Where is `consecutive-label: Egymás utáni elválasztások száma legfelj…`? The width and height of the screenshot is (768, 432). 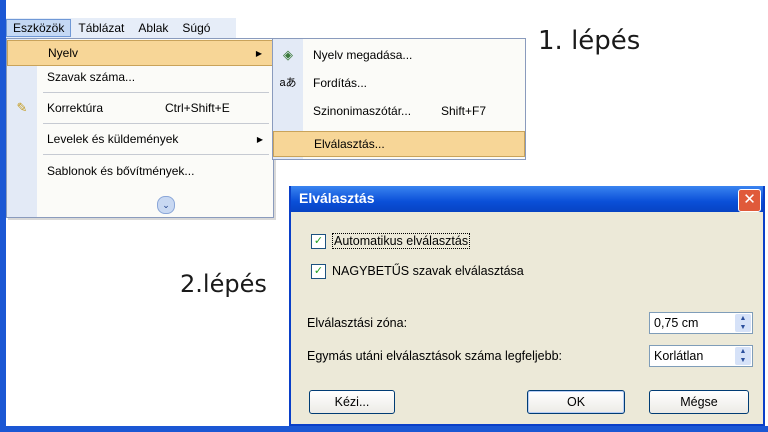
consecutive-label: Egymás utáni elválasztások száma legfelj… is located at coordinates (434, 356).